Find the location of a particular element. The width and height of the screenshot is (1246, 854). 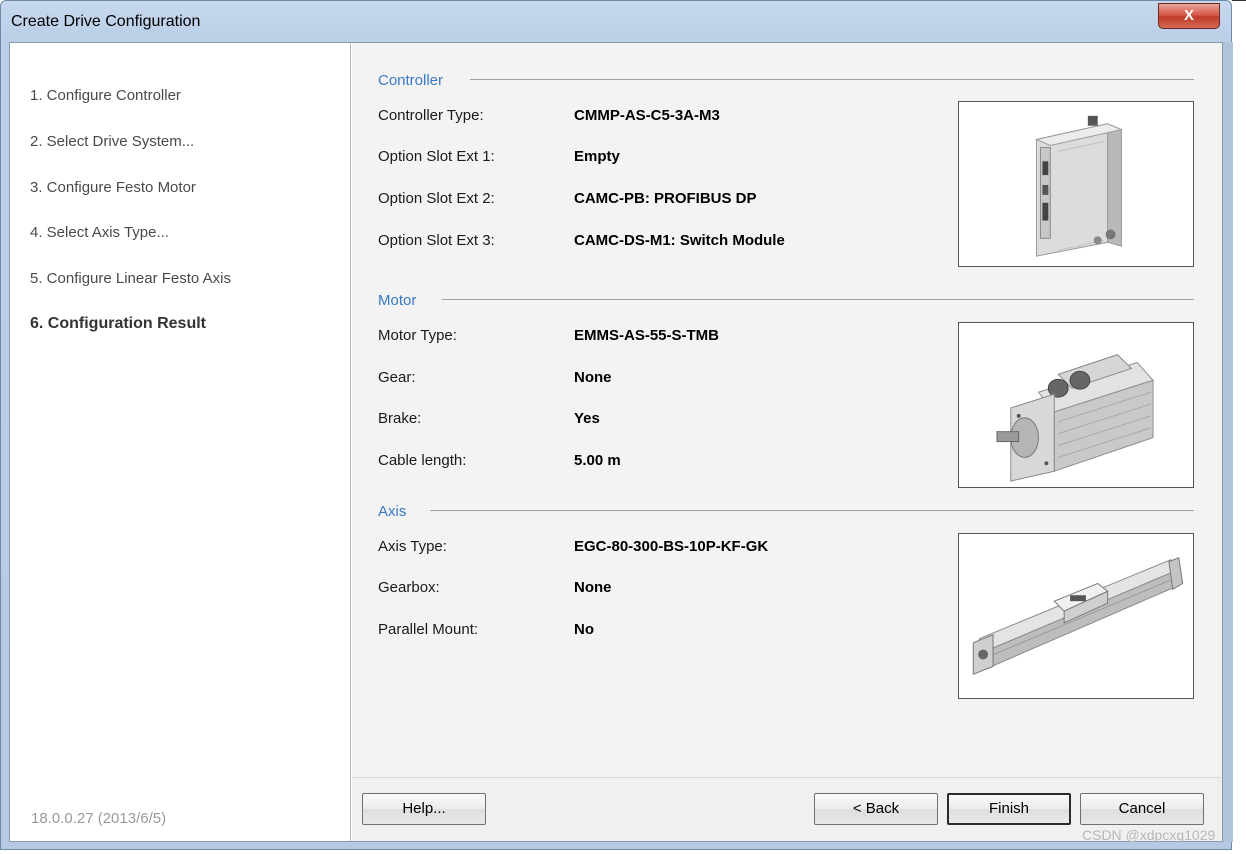

step-configure-linear-festo-axis: 5. Configure Linear Festo Axis is located at coordinates (130, 278).